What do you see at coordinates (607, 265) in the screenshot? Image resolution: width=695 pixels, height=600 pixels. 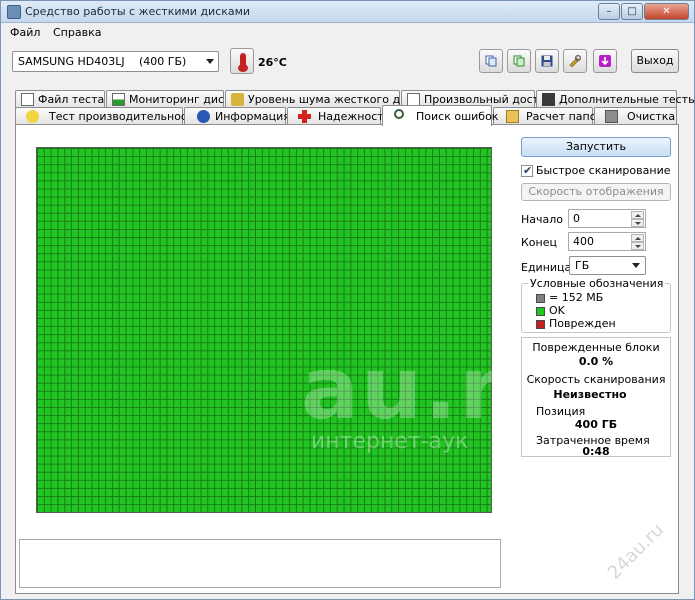 I see `unit-select: ГБ` at bounding box center [607, 265].